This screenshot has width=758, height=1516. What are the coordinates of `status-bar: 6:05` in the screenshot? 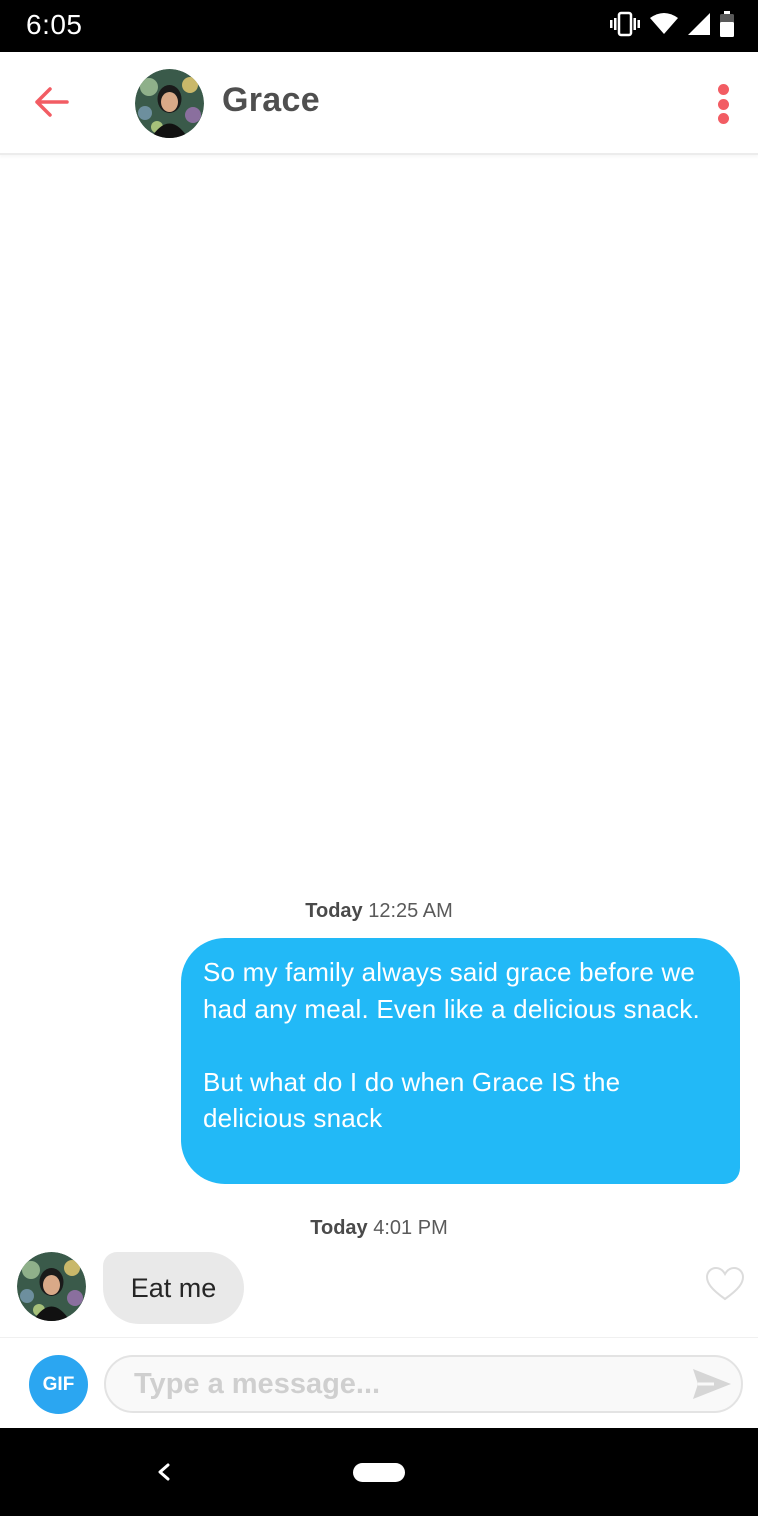 It's located at (379, 26).